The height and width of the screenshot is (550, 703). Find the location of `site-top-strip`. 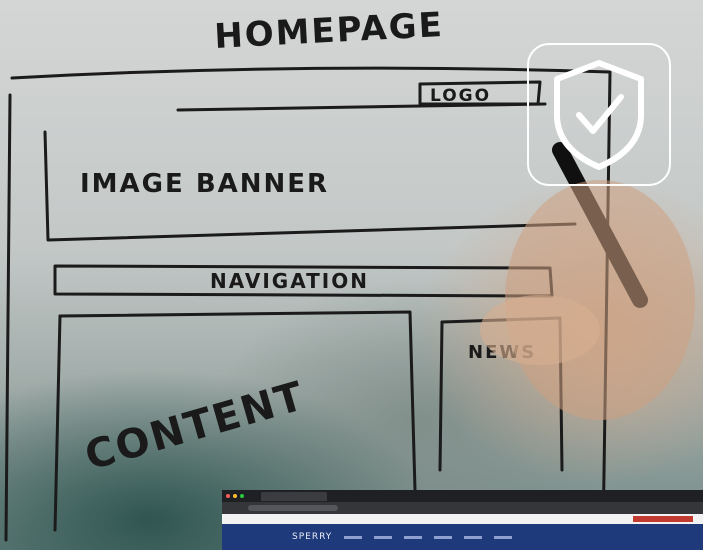

site-top-strip is located at coordinates (462, 519).